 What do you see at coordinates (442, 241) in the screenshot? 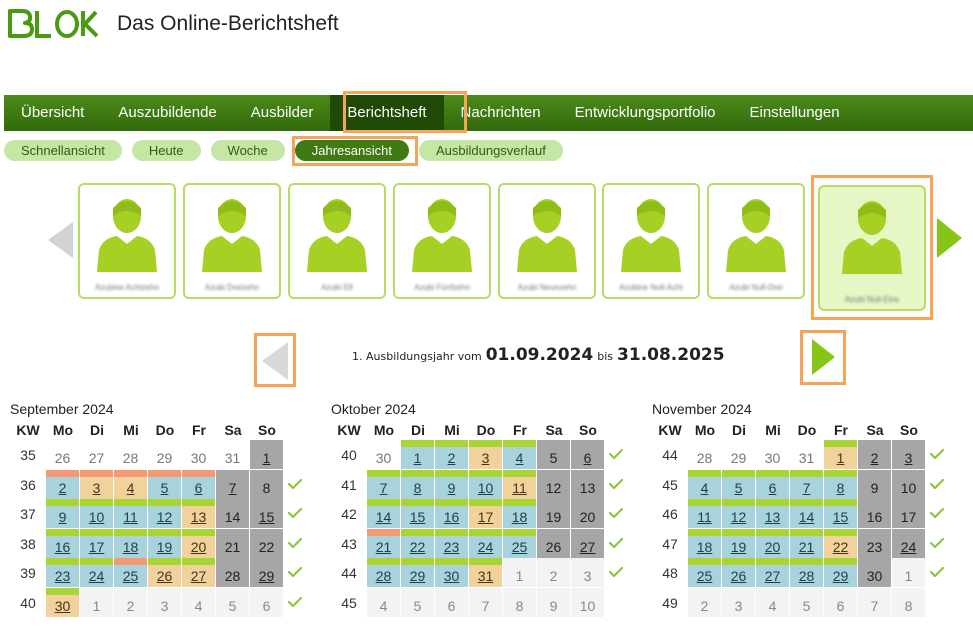
I see `trainee-card: Azubi Fünfzehn` at bounding box center [442, 241].